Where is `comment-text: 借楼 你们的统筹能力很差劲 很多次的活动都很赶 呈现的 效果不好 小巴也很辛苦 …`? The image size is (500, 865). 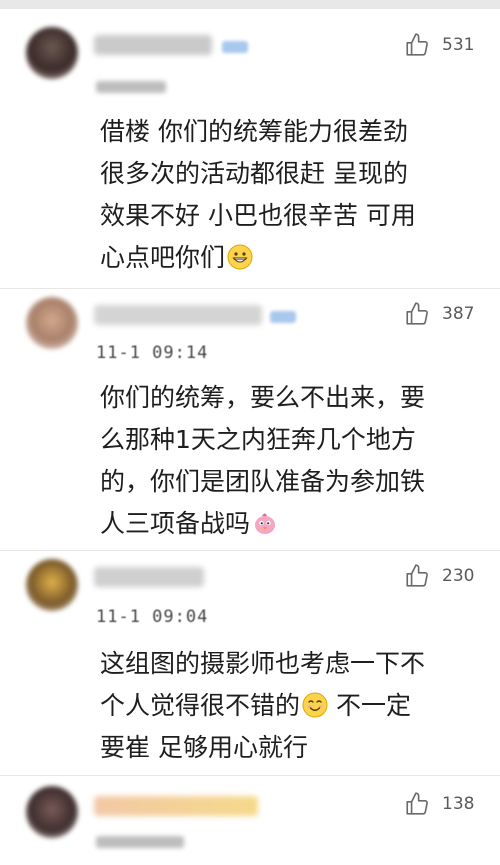 comment-text: 借楼 你们的统筹能力很差劲 很多次的活动都很赶 呈现的 效果不好 小巴也很辛苦 … is located at coordinates (286, 195).